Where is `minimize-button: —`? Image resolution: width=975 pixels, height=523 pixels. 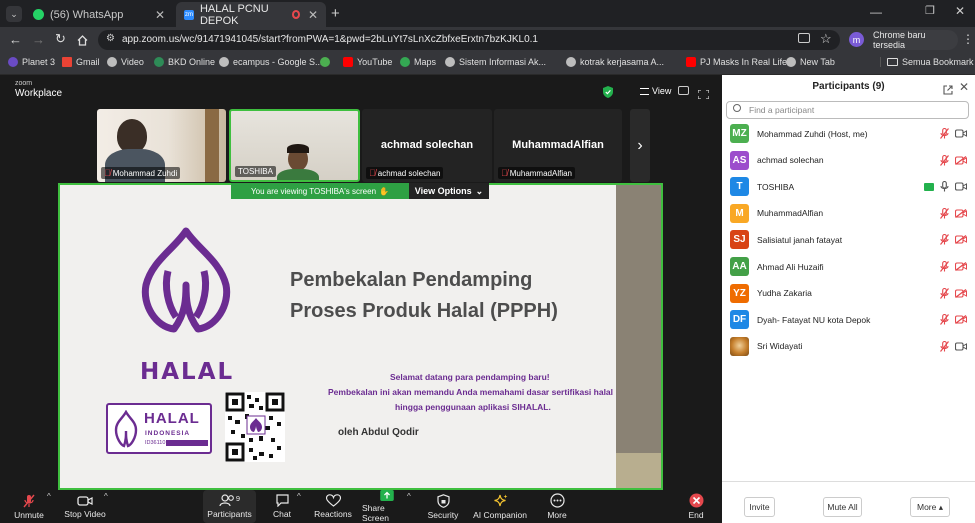
minimize-button: — is located at coordinates (876, 12).